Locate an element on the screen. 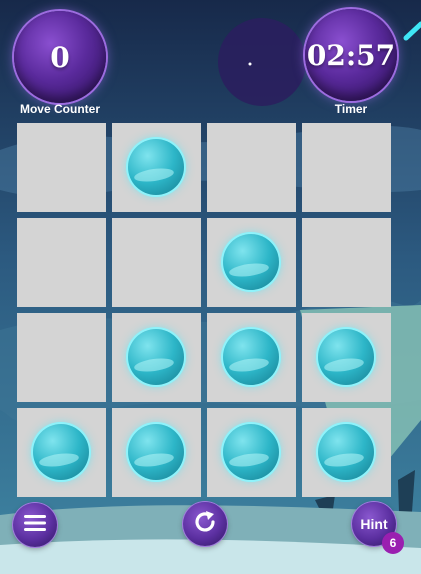 This screenshot has height=574, width=421. hamburger-menu-icon is located at coordinates (35, 525).